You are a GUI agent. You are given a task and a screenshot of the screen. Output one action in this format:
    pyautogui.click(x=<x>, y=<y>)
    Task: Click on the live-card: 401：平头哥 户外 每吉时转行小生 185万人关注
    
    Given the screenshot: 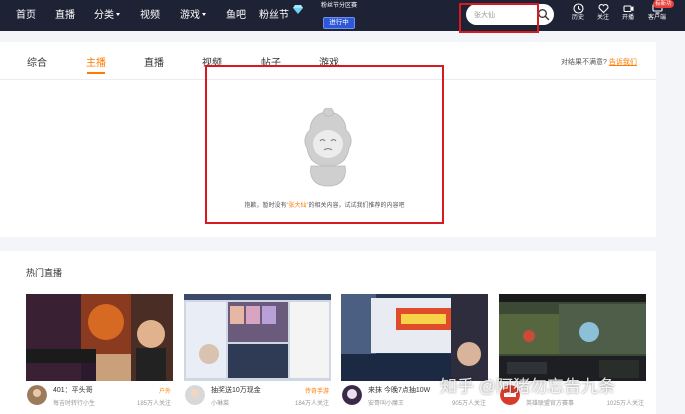 What is the action you would take?
    pyautogui.click(x=99, y=354)
    